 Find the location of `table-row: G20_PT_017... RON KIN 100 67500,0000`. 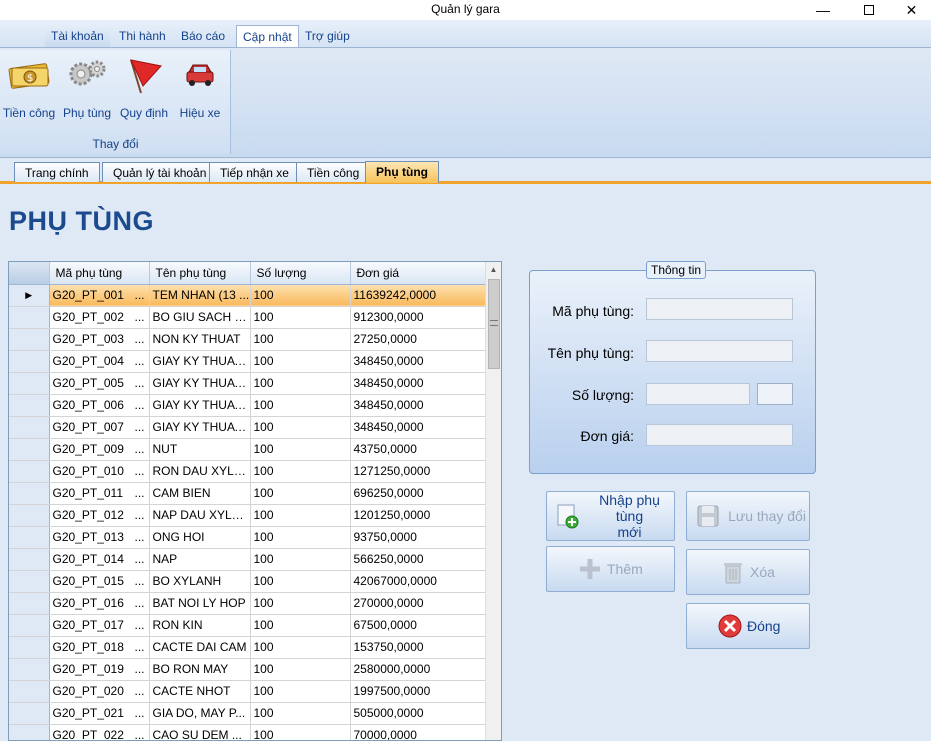

table-row: G20_PT_017... RON KIN 100 67500,0000 is located at coordinates (248, 625).